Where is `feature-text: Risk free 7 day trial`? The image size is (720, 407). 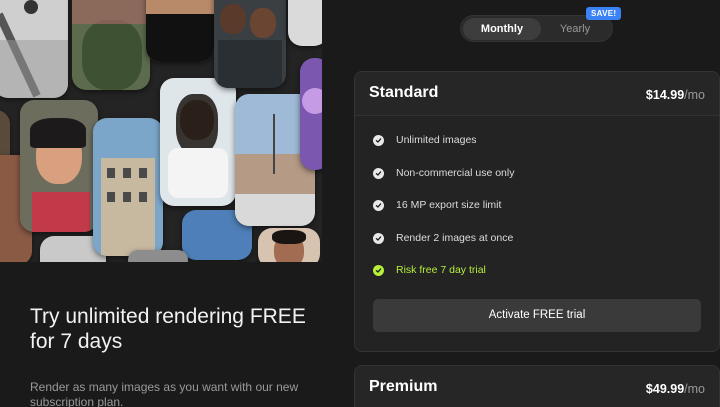 feature-text: Risk free 7 day trial is located at coordinates (441, 270).